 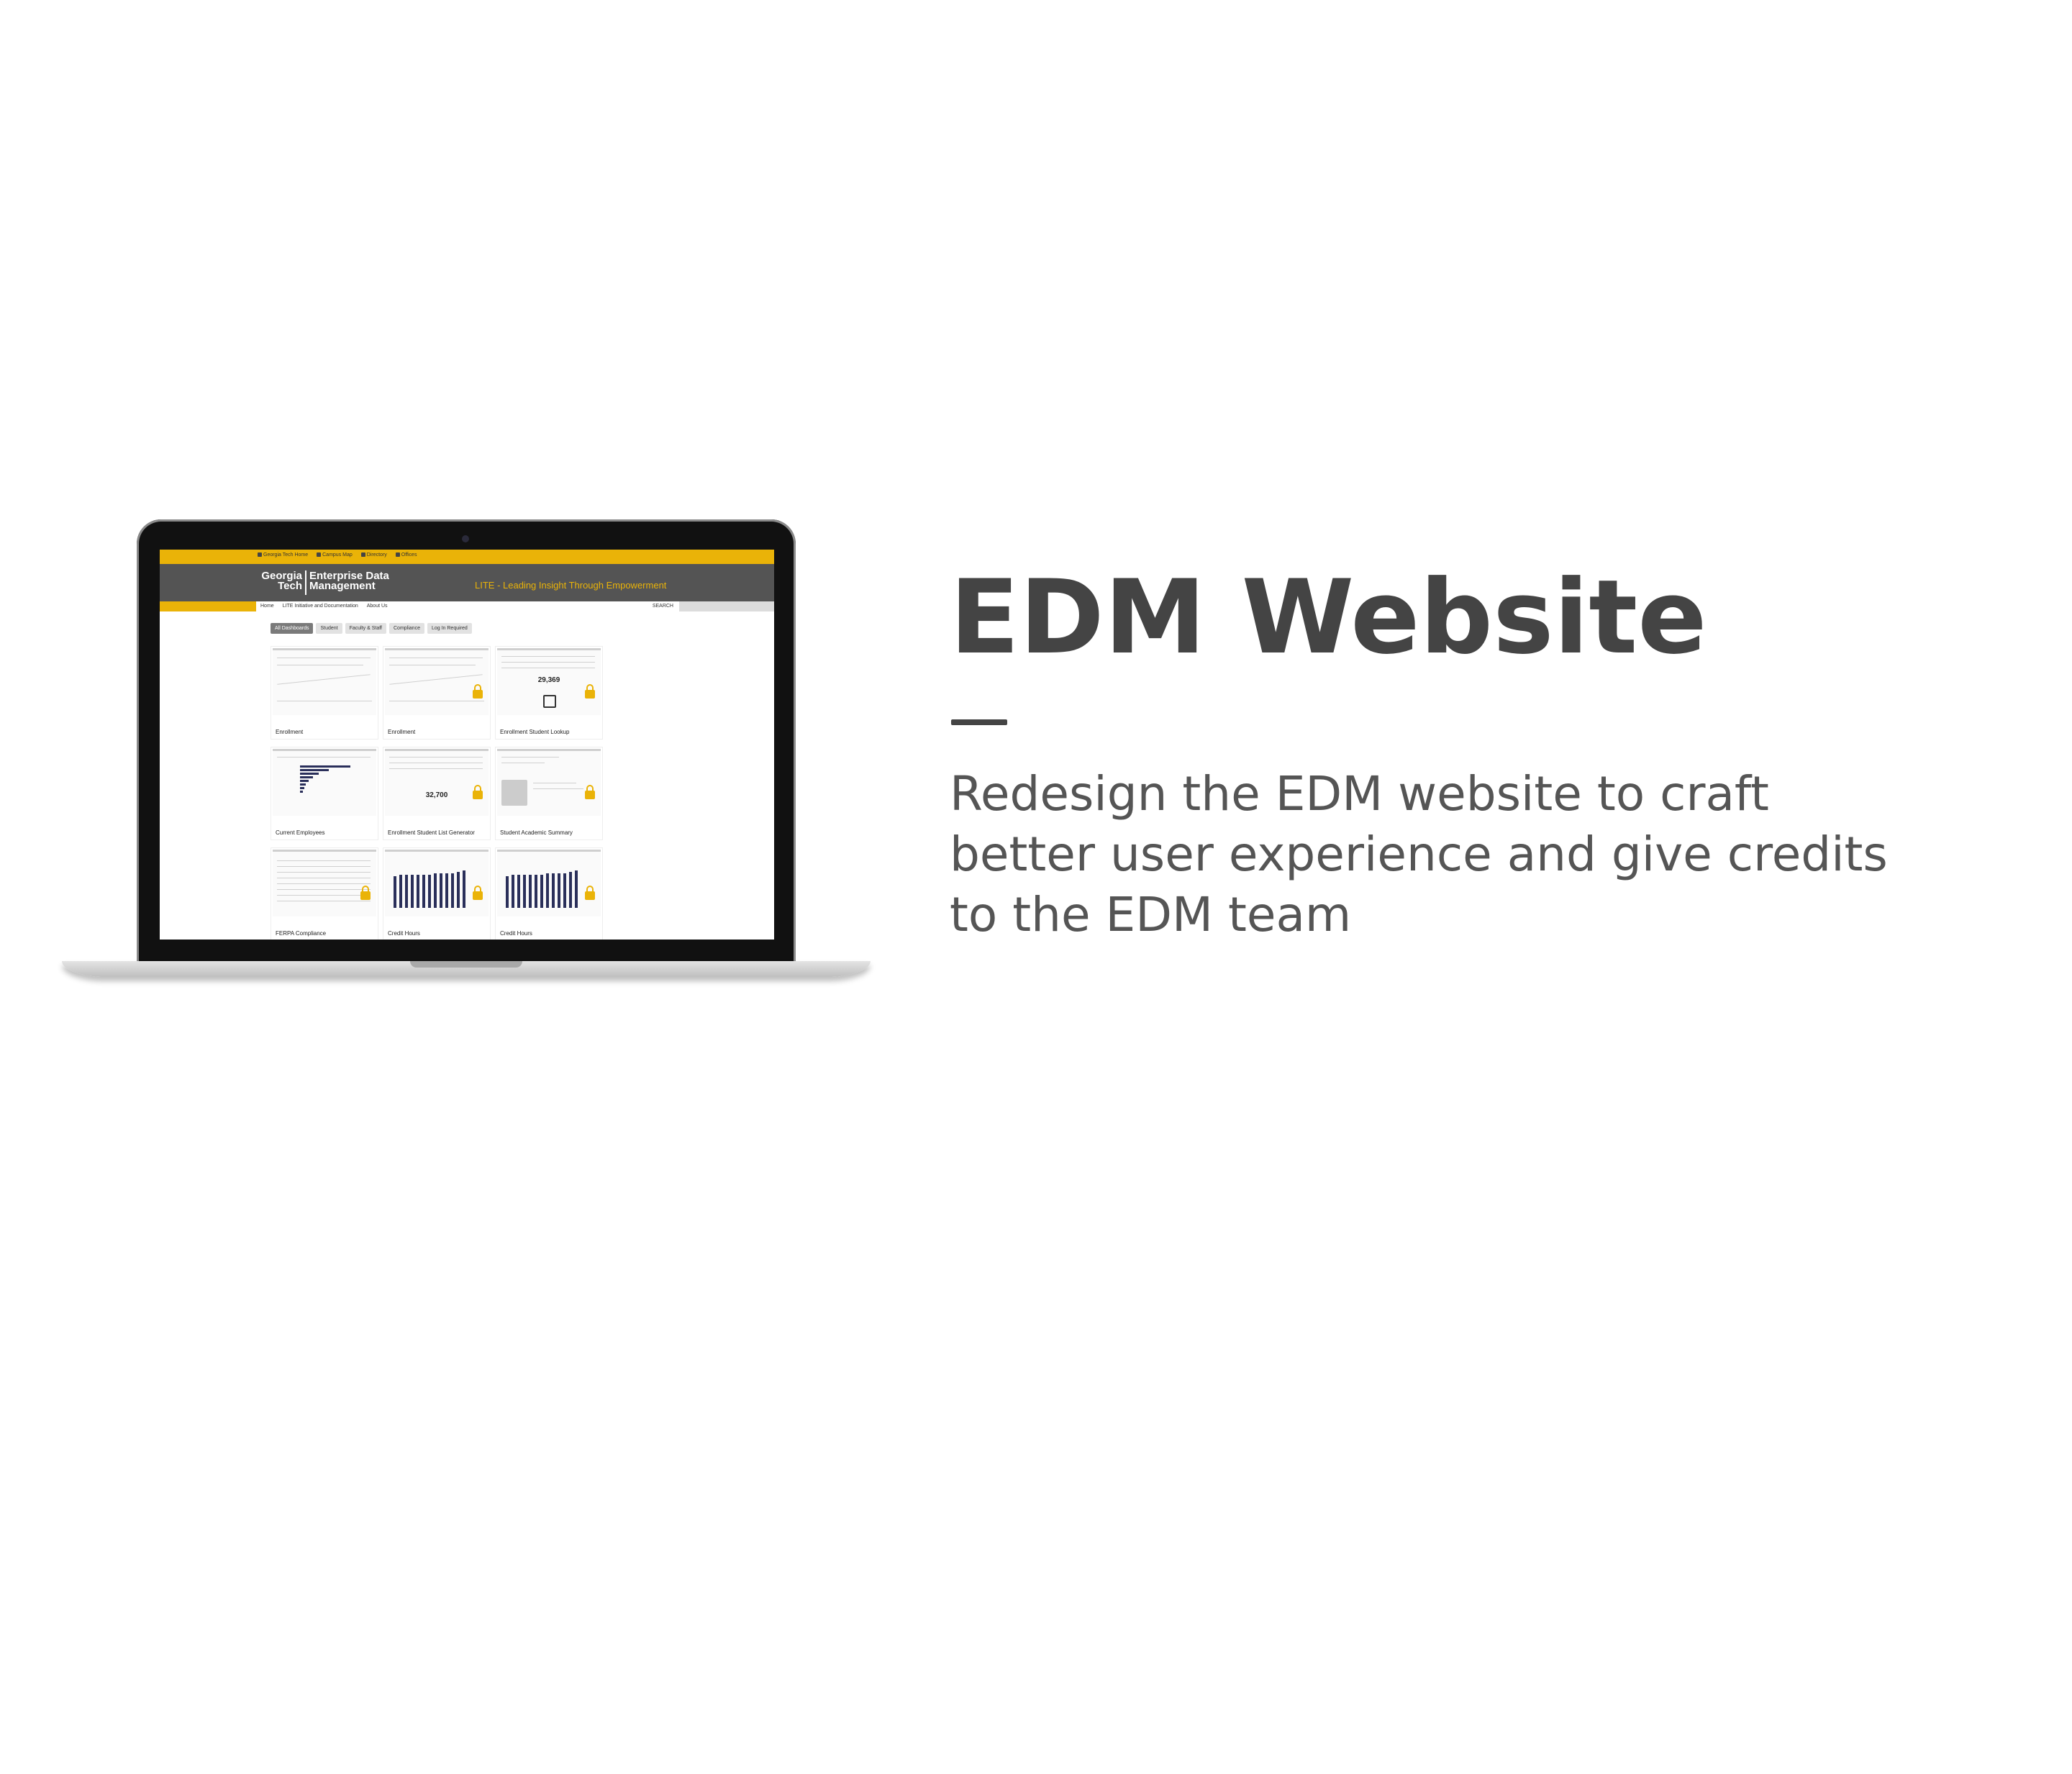 What do you see at coordinates (301, 933) in the screenshot?
I see `card-label: FERPA Compliance` at bounding box center [301, 933].